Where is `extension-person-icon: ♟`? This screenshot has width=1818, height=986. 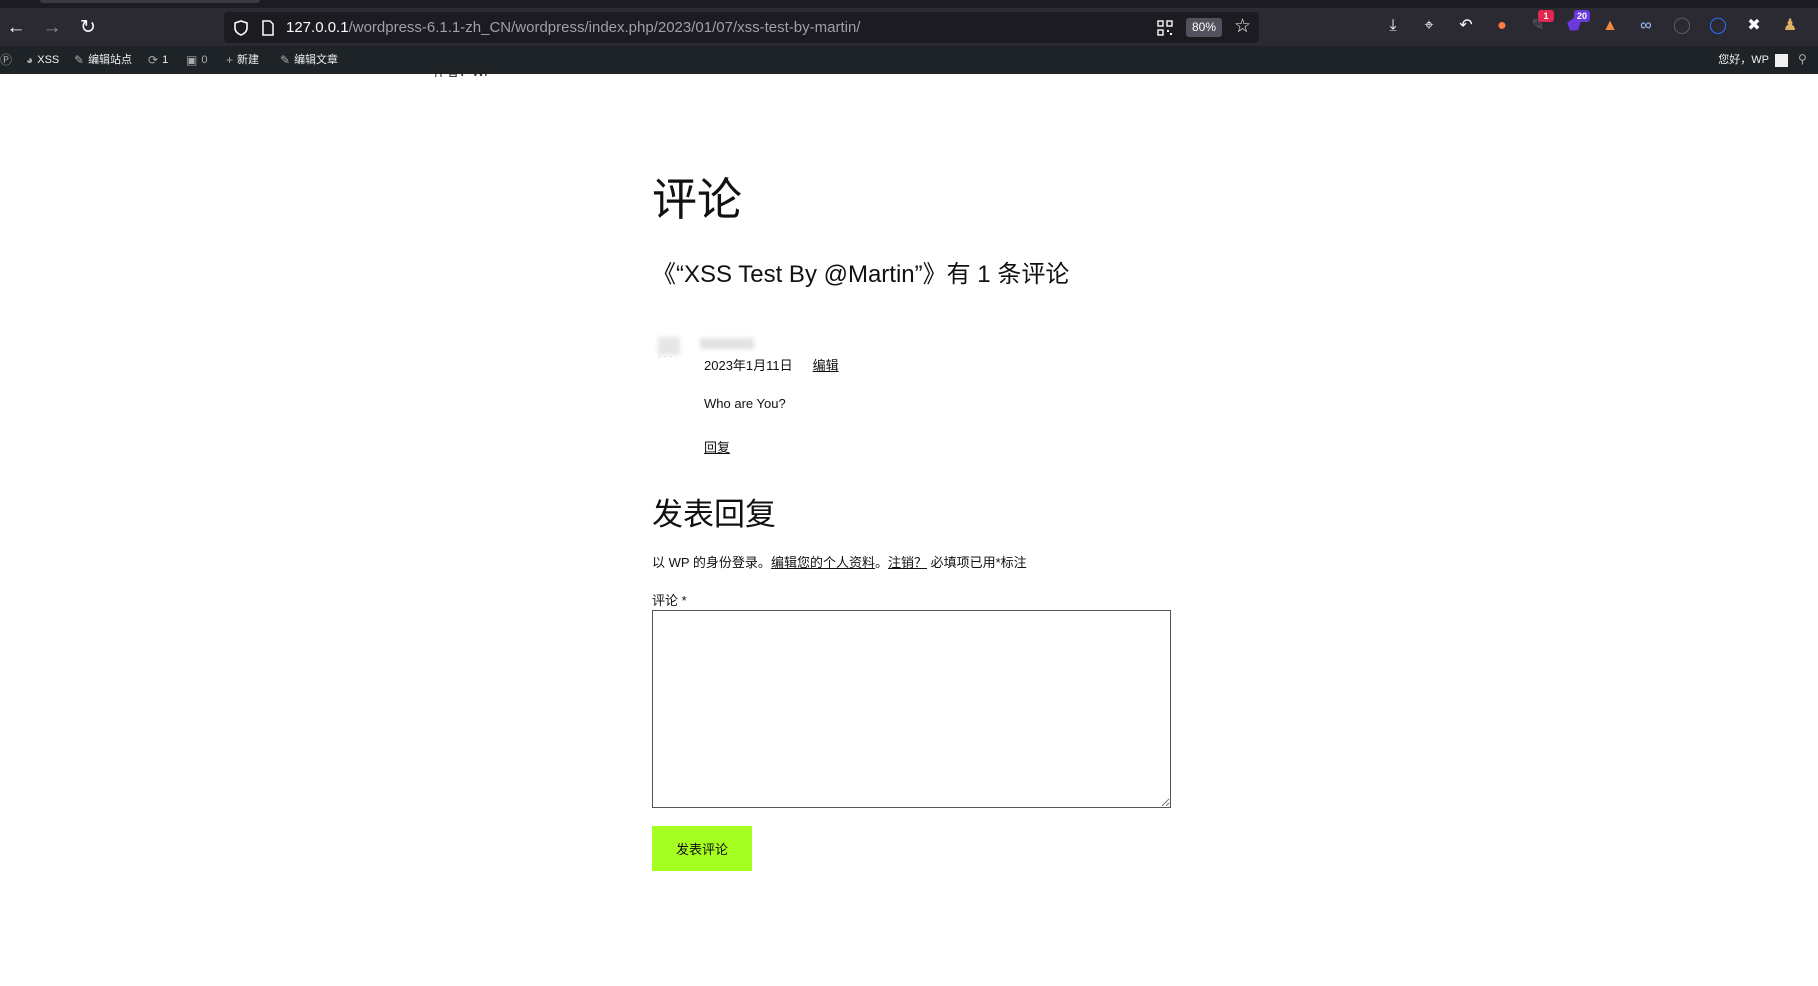
extension-person-icon: ♟ is located at coordinates (1790, 26).